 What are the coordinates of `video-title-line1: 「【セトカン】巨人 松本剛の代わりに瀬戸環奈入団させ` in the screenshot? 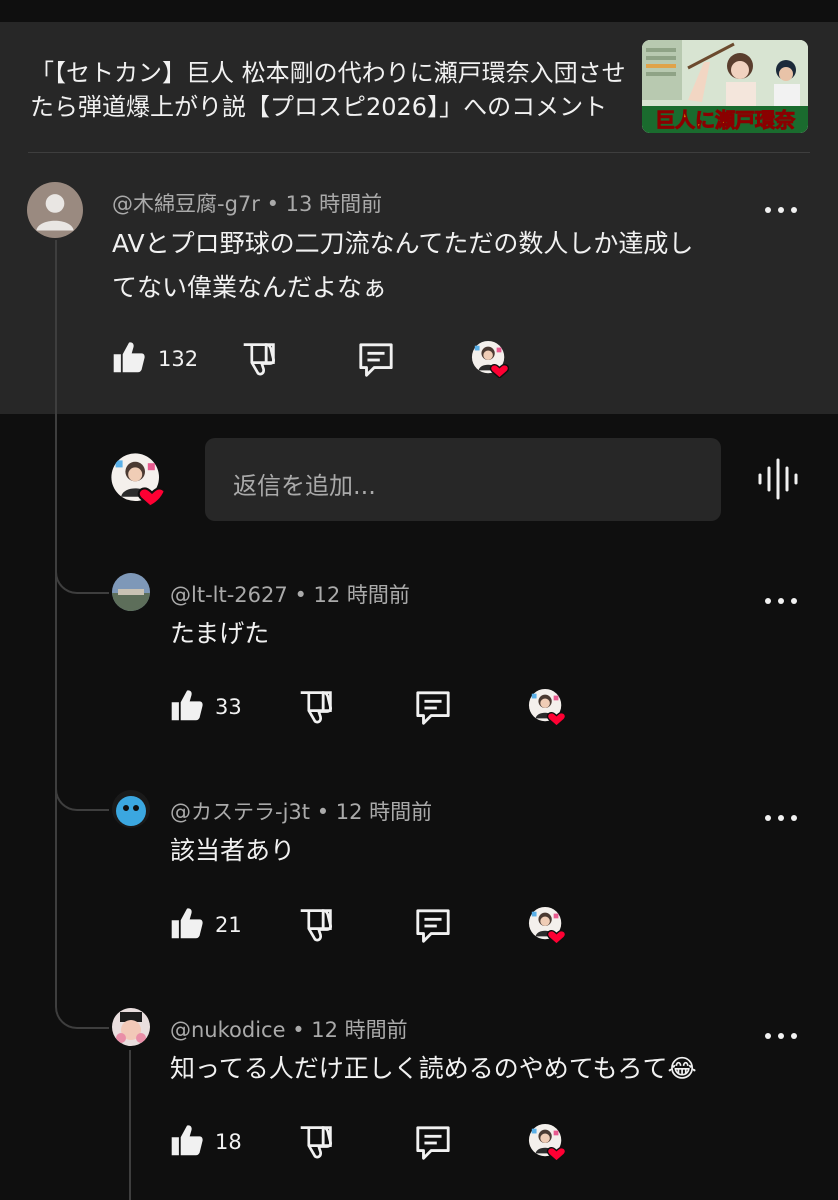 It's located at (328, 73).